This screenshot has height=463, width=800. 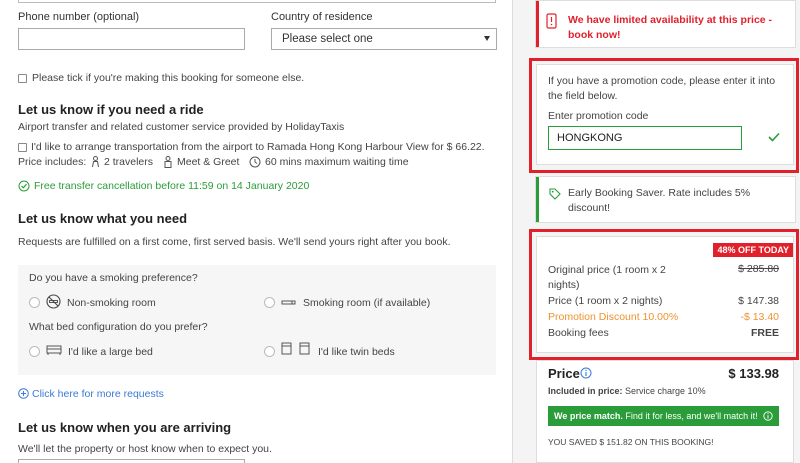 I want to click on person-icon, so click(x=95, y=162).